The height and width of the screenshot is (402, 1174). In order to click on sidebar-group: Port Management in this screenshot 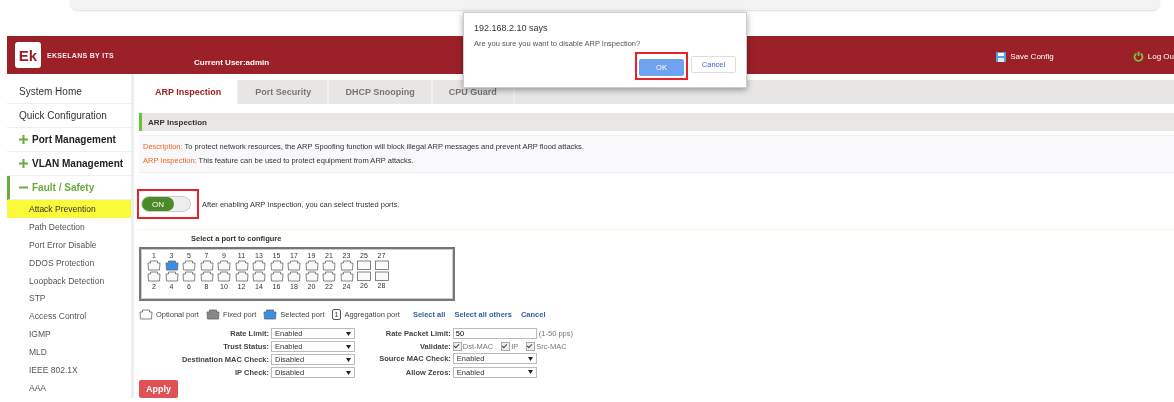, I will do `click(69, 140)`.